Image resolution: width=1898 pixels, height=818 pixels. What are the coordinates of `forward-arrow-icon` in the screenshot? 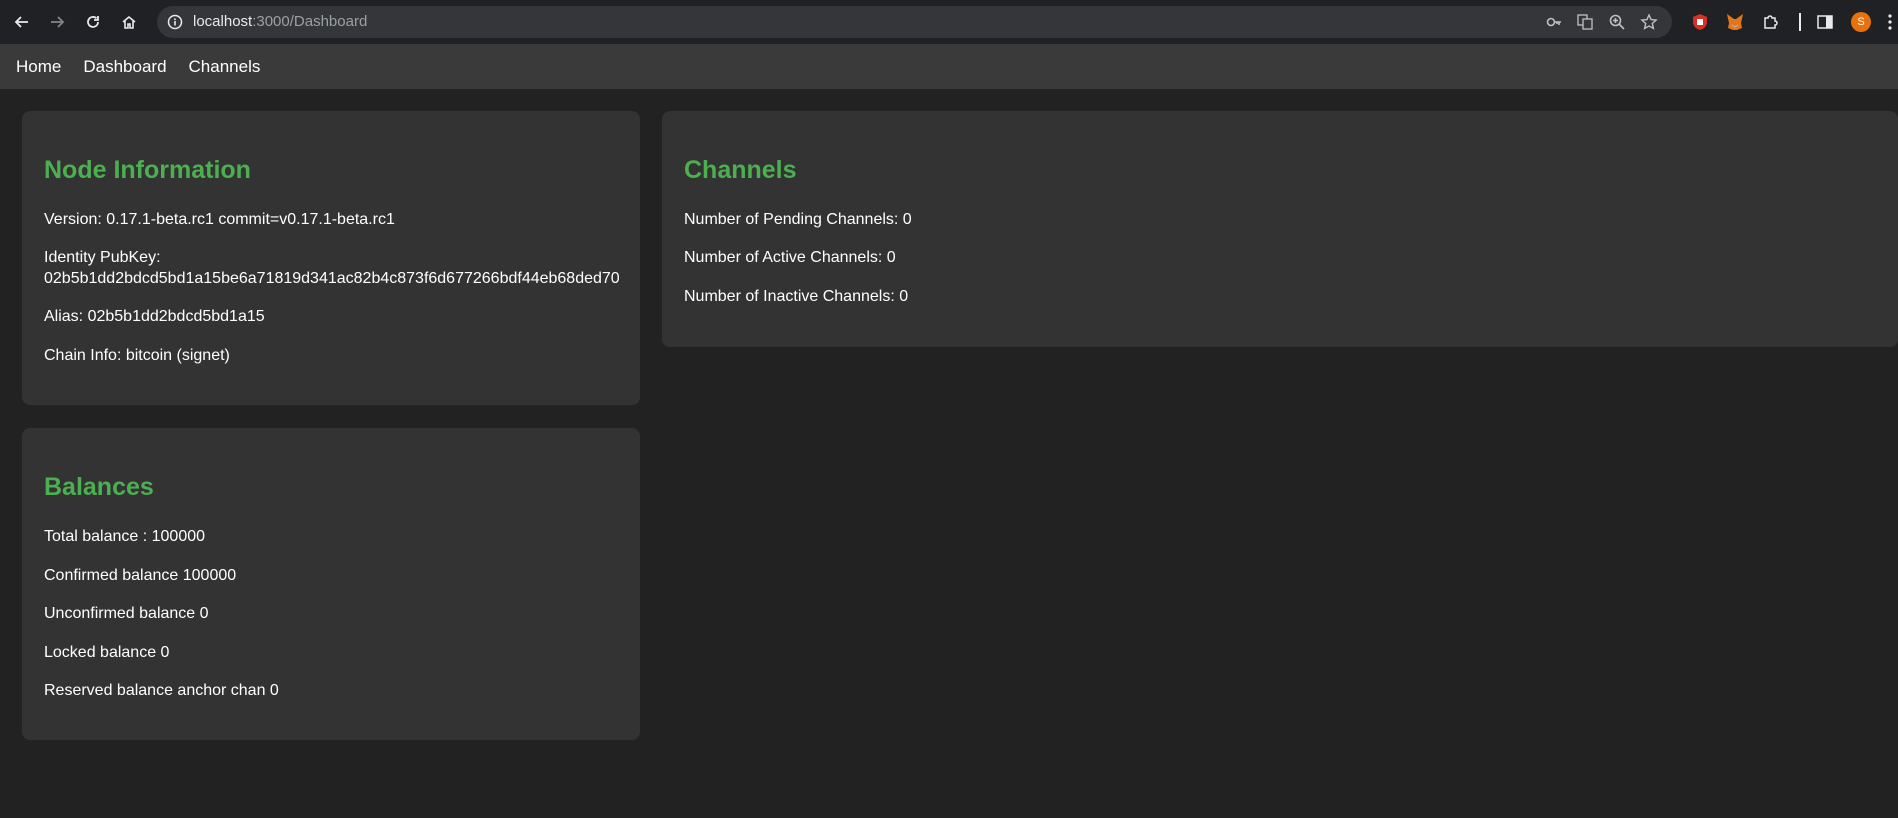 It's located at (57, 22).